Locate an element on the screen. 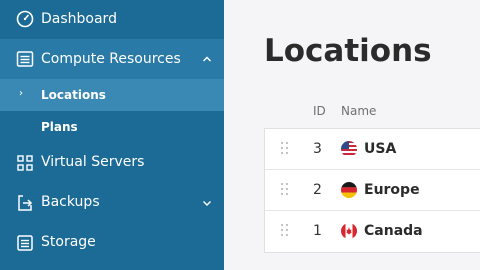  list-icon is located at coordinates (25, 59).